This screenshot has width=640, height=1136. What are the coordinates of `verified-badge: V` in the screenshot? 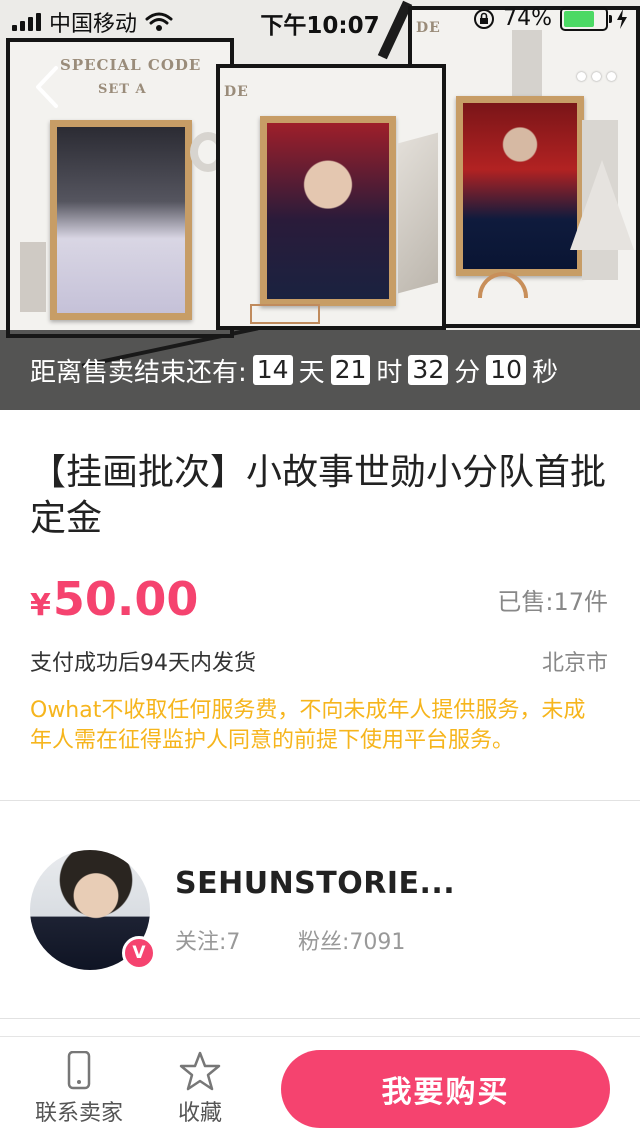 It's located at (139, 953).